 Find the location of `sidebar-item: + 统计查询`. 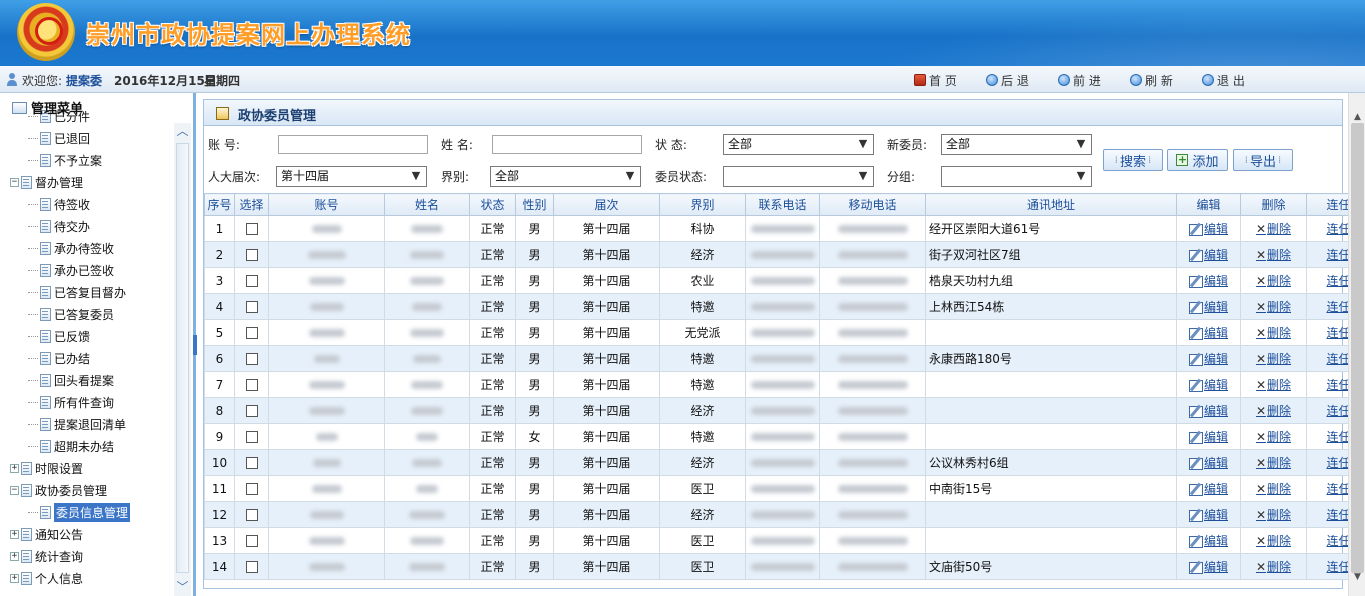

sidebar-item: + 统计查询 is located at coordinates (46, 556).